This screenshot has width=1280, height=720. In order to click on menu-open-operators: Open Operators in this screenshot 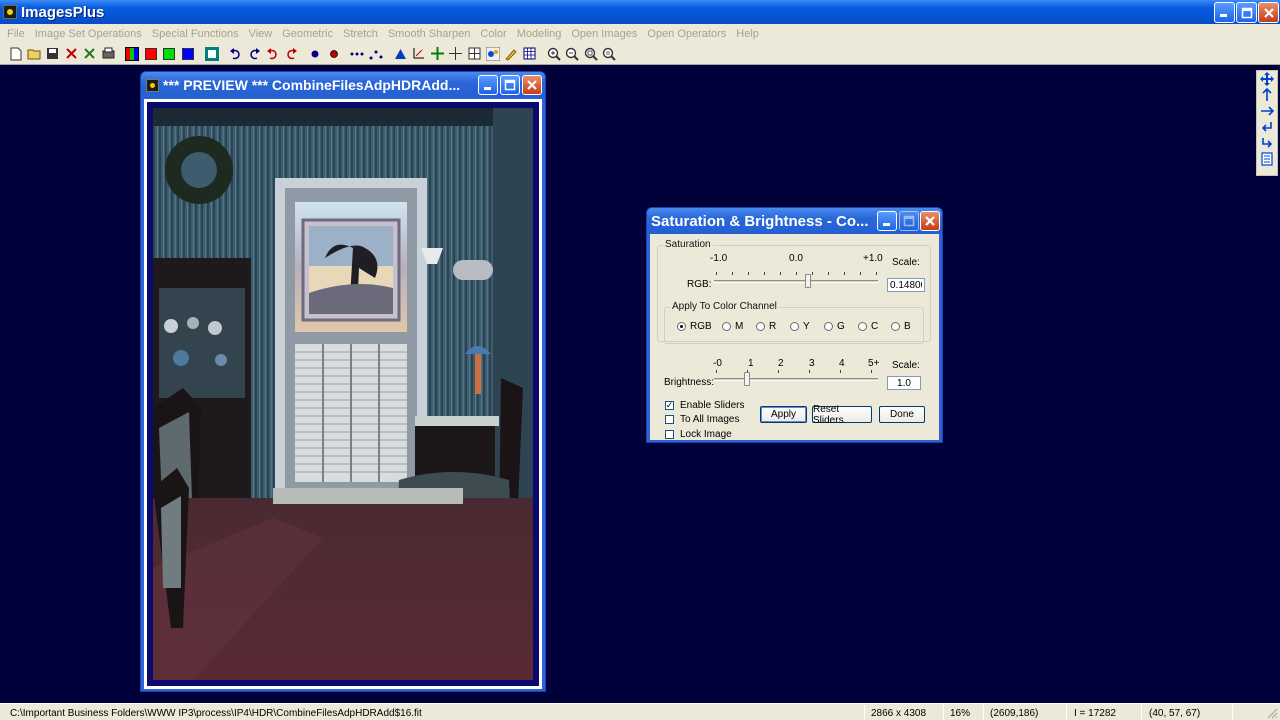, I will do `click(686, 34)`.